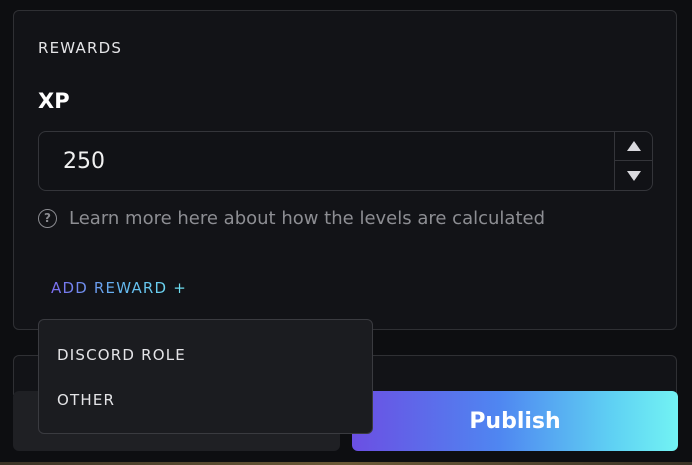 This screenshot has height=465, width=692. Describe the element at coordinates (515, 421) in the screenshot. I see `publish-button: Publish` at that location.